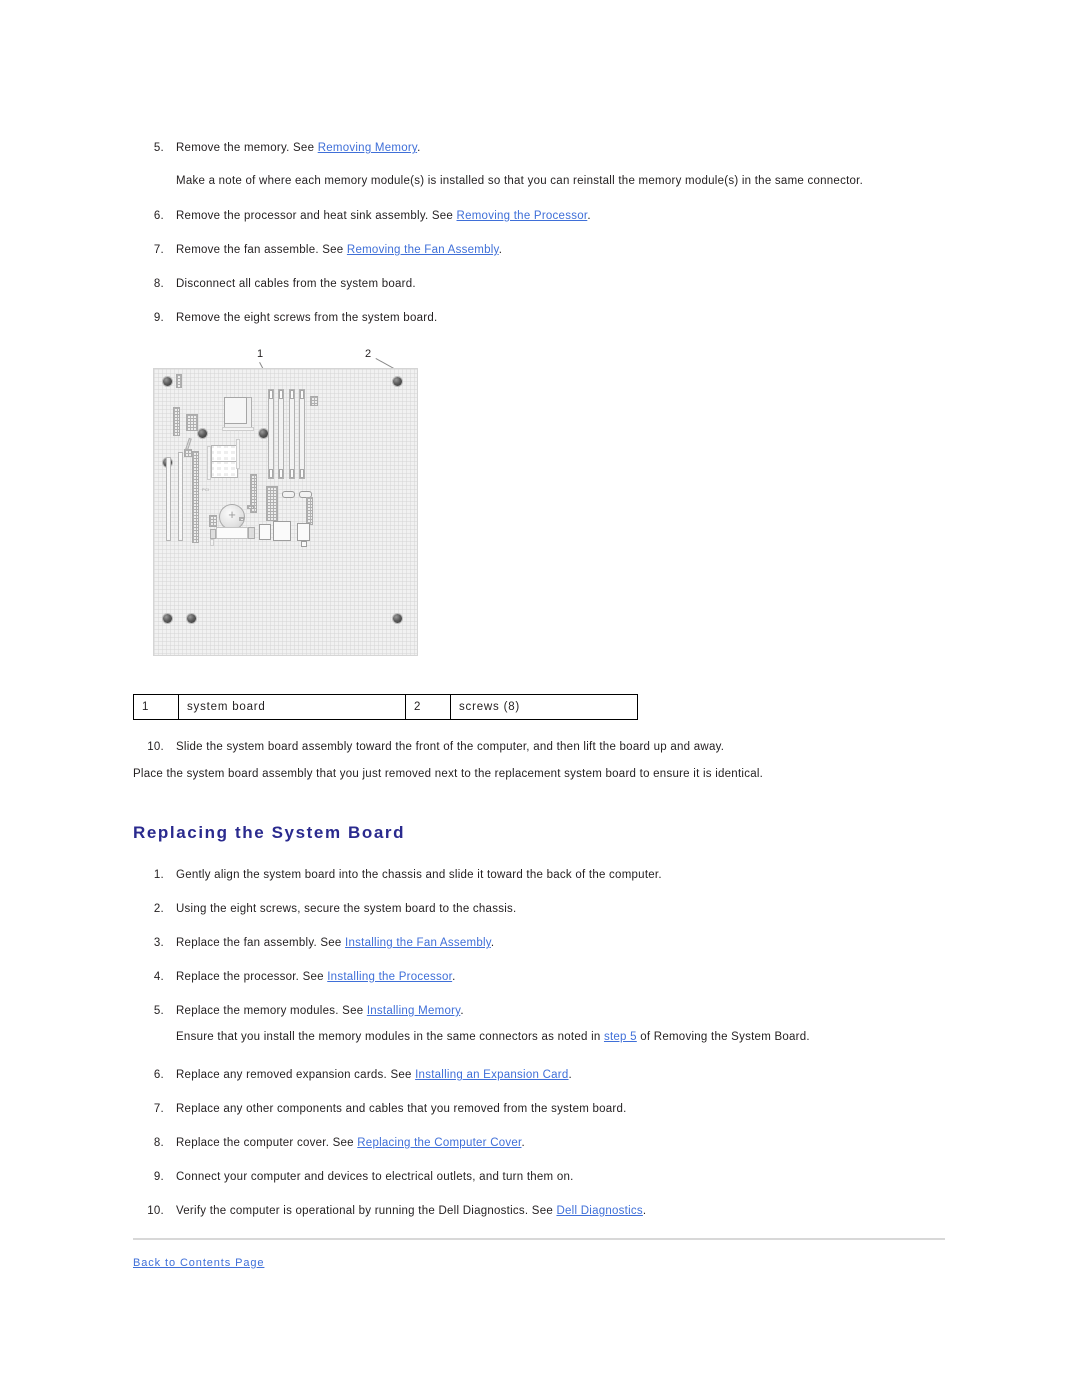 This screenshot has height=1397, width=1080. What do you see at coordinates (158, 216) in the screenshot?
I see `step-number: 6.` at bounding box center [158, 216].